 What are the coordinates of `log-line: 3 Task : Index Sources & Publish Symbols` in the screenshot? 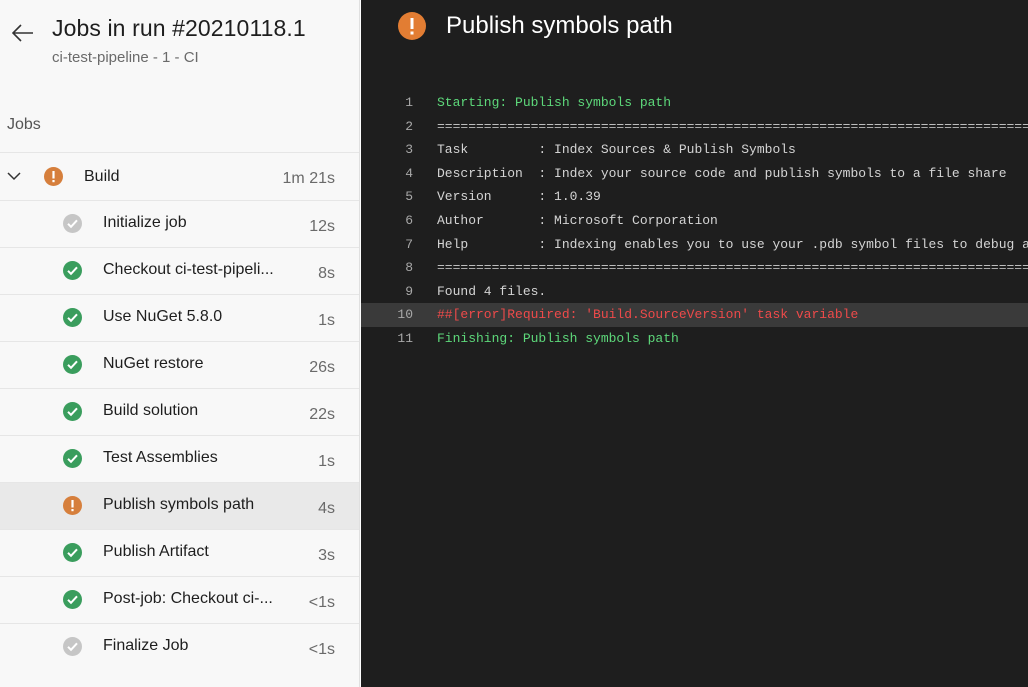 It's located at (694, 150).